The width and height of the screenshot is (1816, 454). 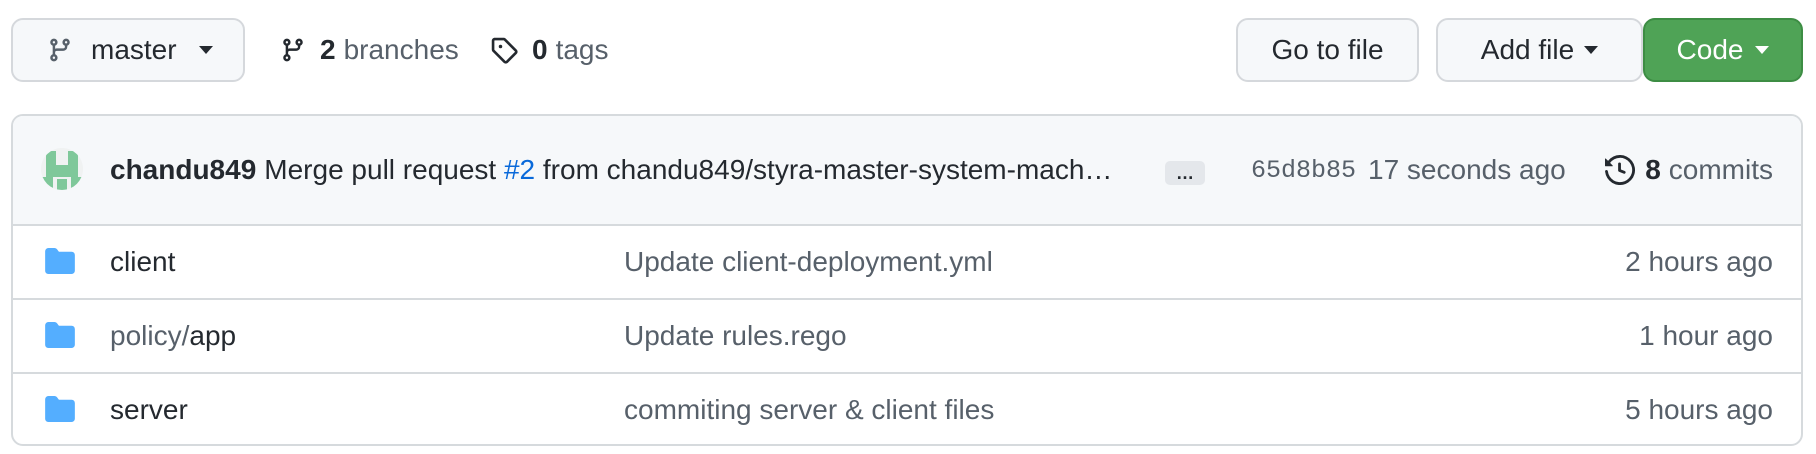 I want to click on file-name-link: client, so click(x=142, y=262).